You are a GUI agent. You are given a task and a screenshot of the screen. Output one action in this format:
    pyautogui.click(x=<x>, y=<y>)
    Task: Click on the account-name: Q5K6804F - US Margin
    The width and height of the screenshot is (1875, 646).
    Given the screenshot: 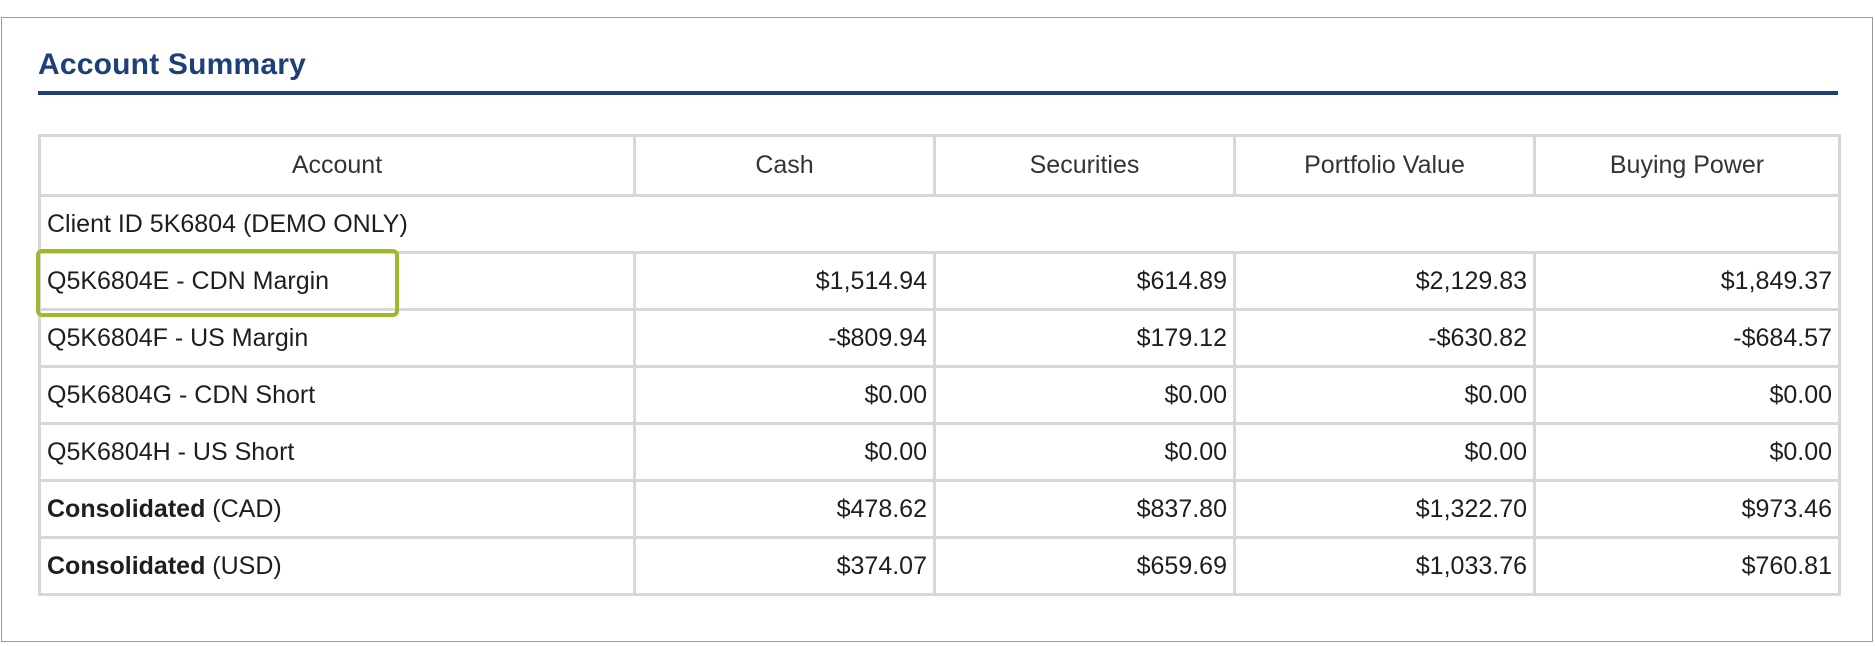 What is the action you would take?
    pyautogui.click(x=337, y=338)
    